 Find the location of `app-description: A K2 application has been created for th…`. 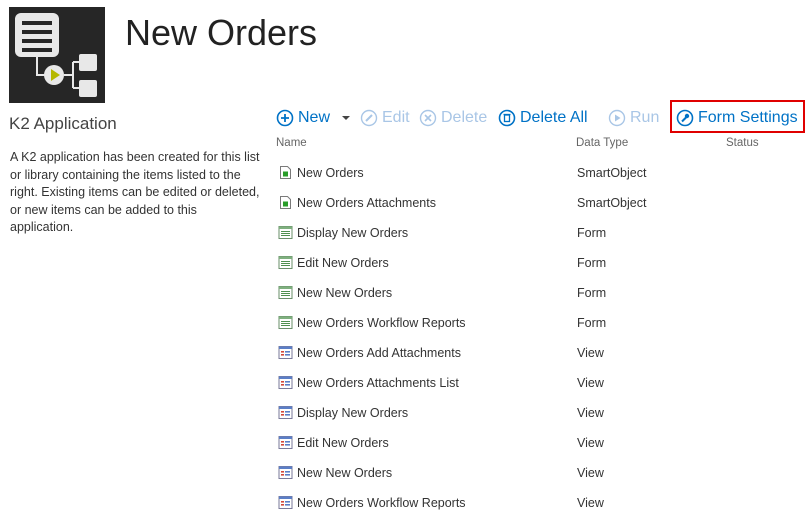

app-description: A K2 application has been created for th… is located at coordinates (135, 192).